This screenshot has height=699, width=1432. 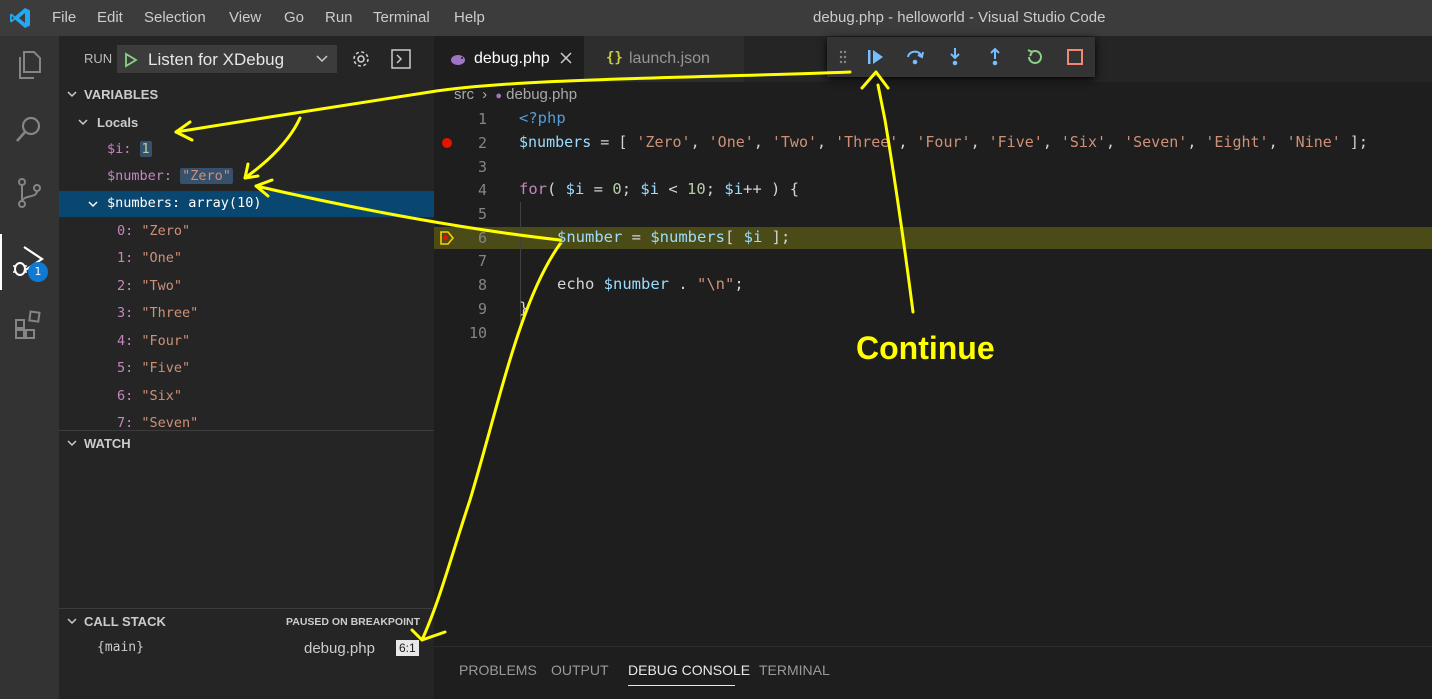 What do you see at coordinates (246, 314) in the screenshot?
I see `list-item: 3: "Three"` at bounding box center [246, 314].